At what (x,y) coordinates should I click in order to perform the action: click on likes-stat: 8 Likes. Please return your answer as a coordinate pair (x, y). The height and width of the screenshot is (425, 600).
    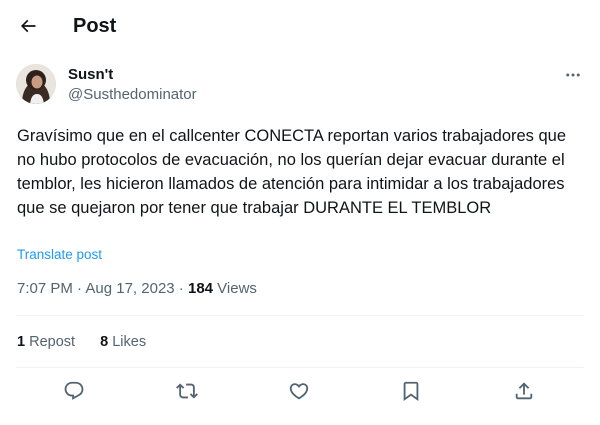
    Looking at the image, I should click on (123, 342).